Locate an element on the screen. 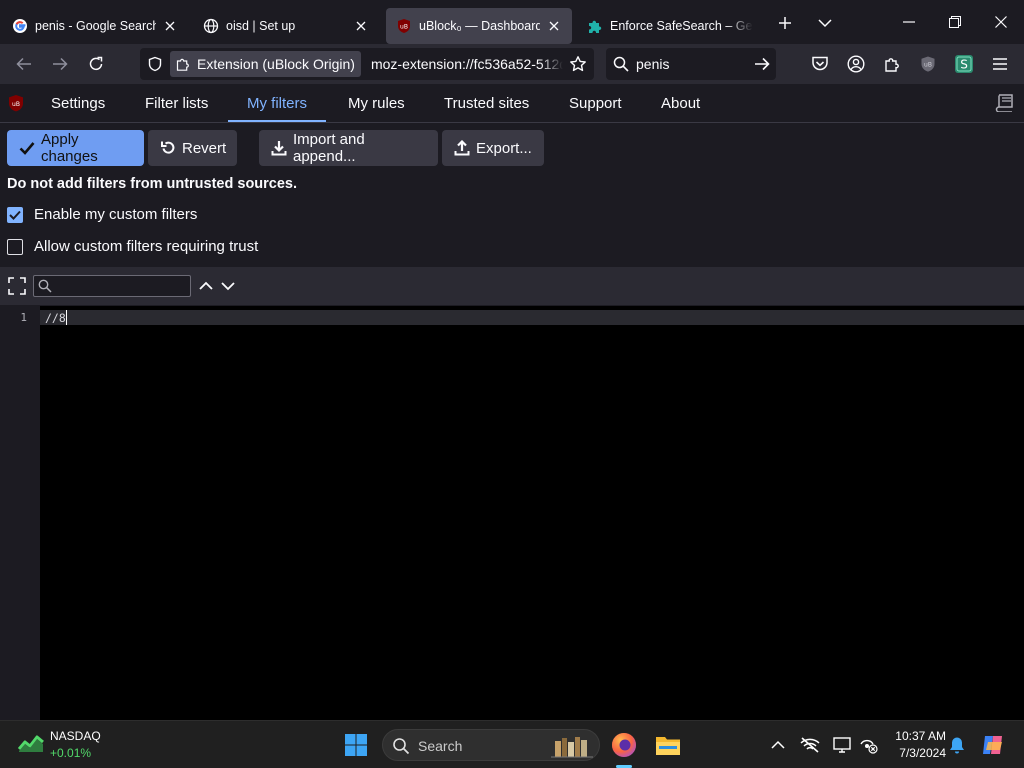  restore-button is located at coordinates (955, 22).